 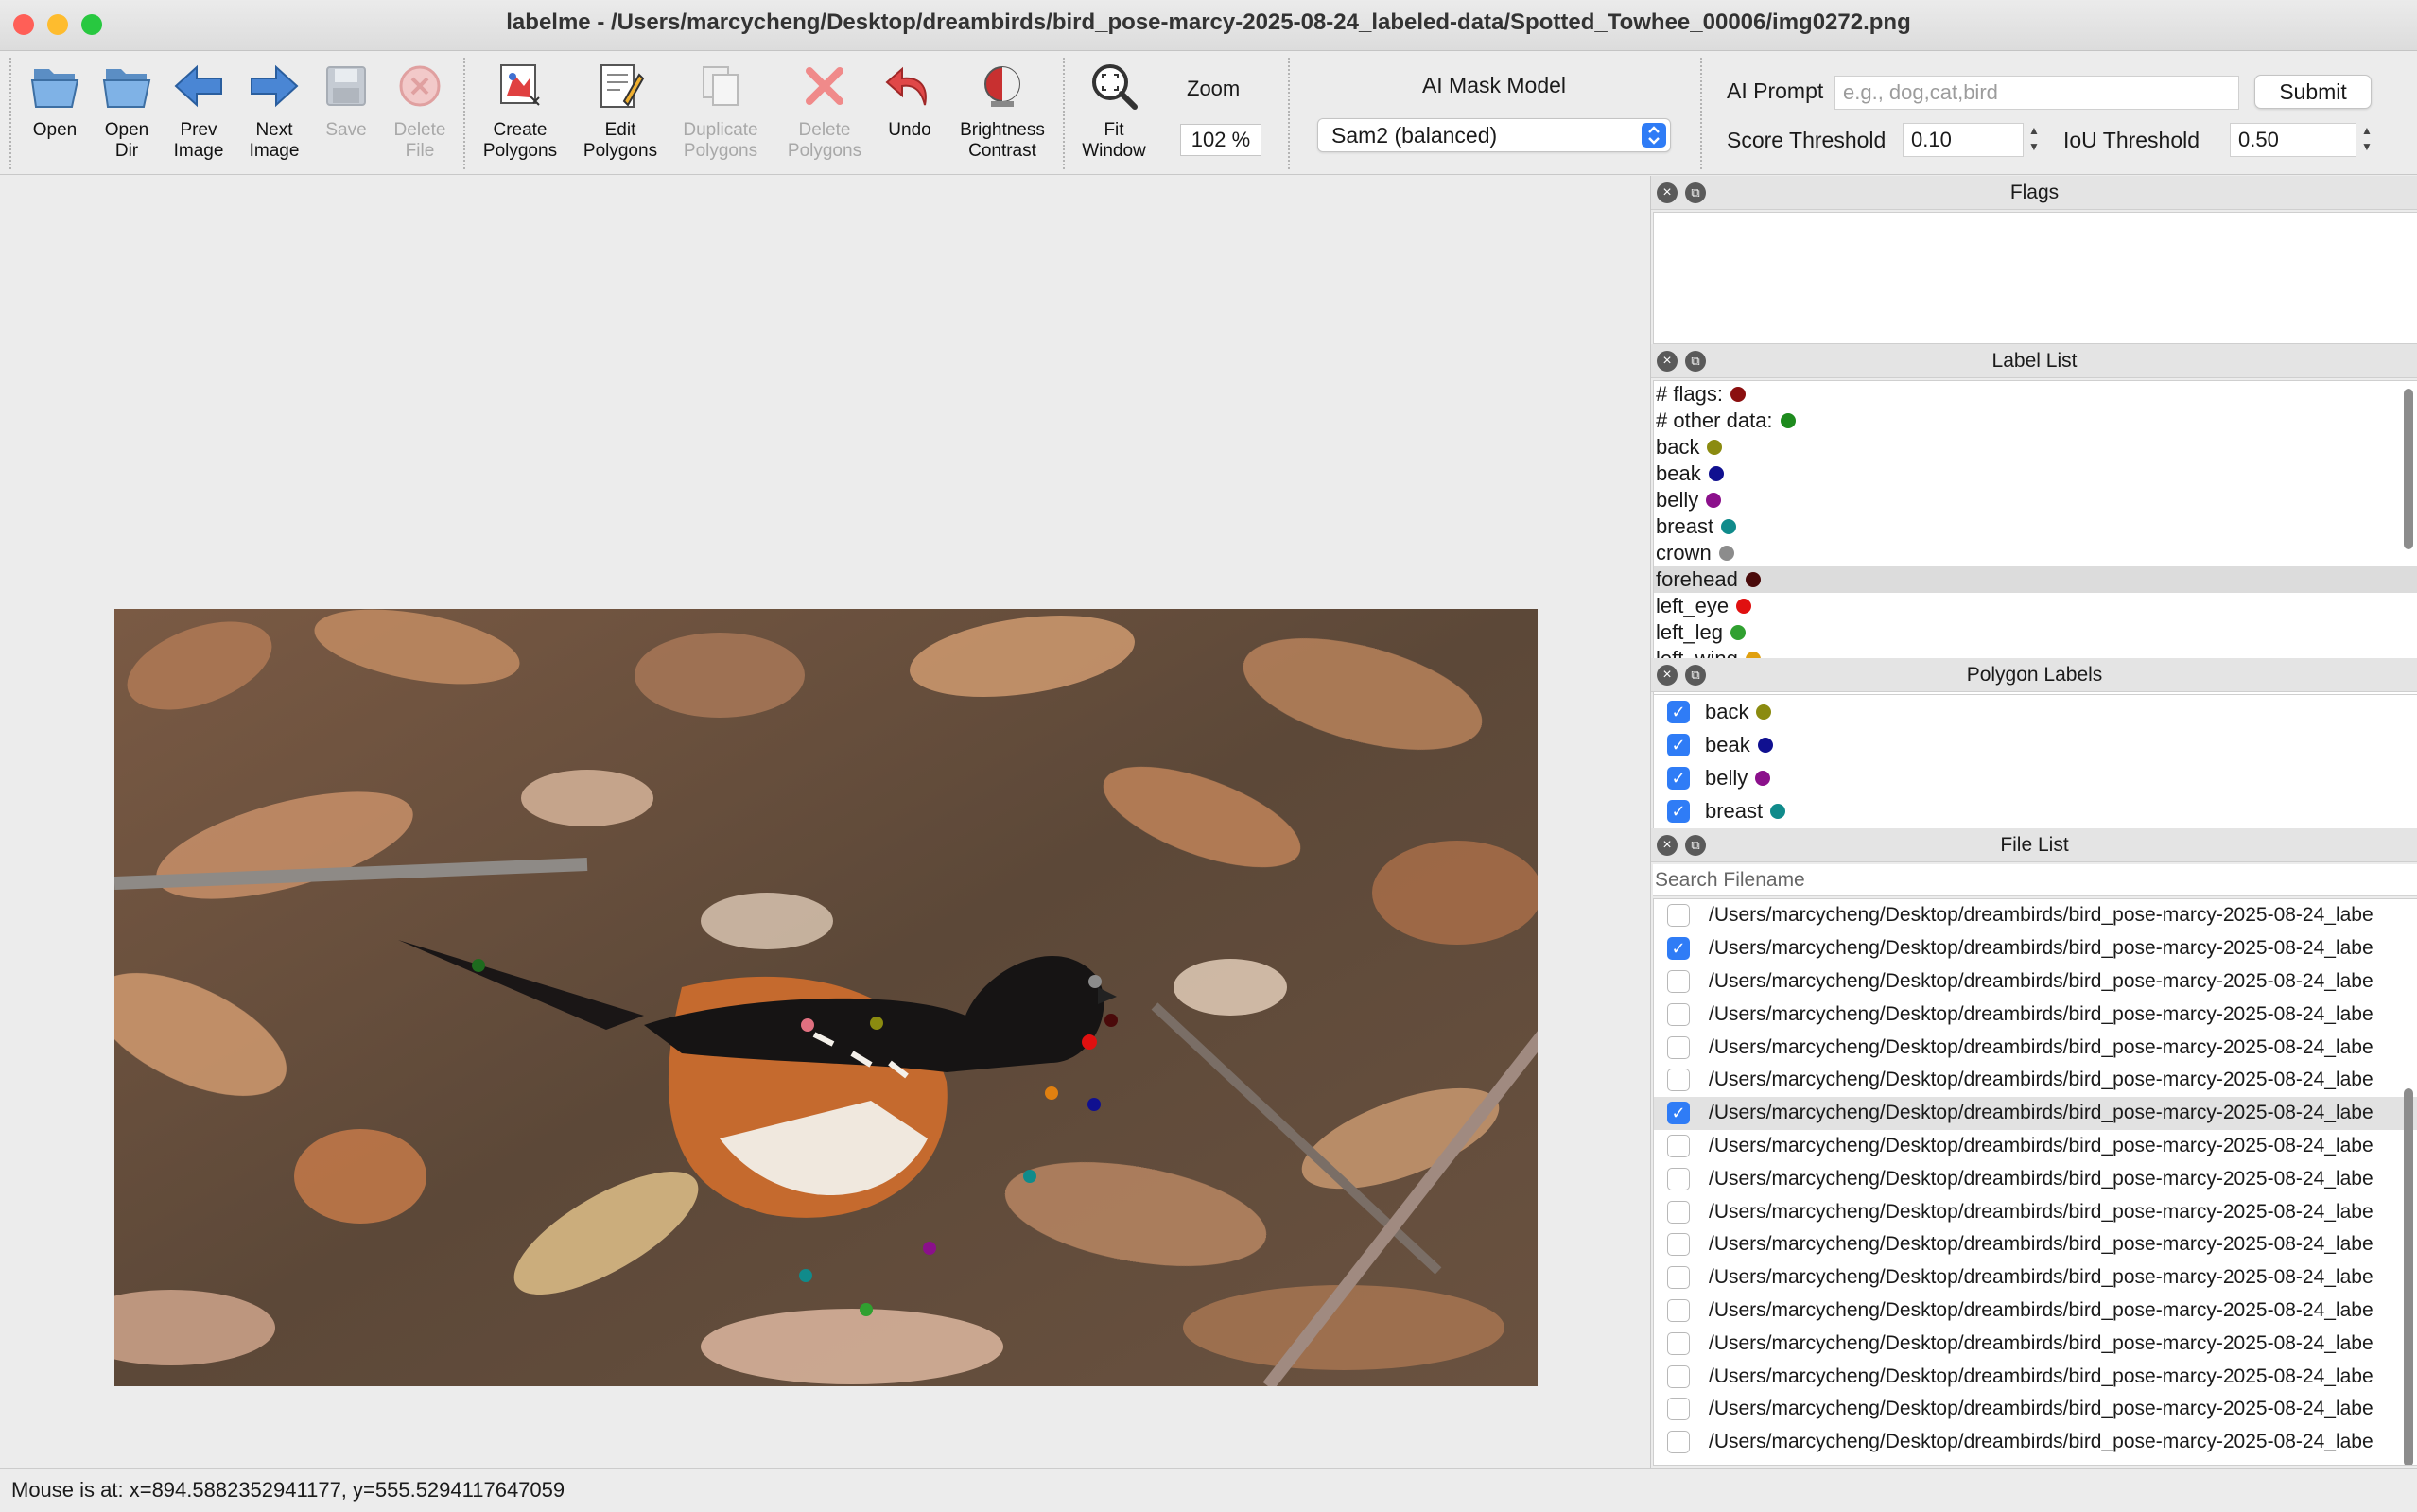 I want to click on submit-button: Submit, so click(x=2313, y=92).